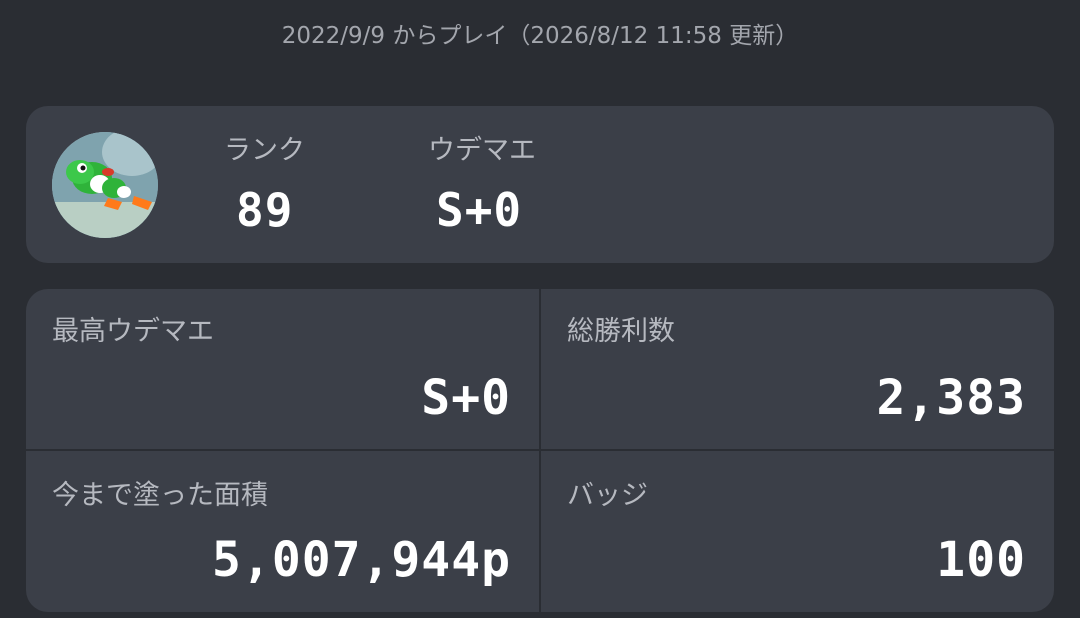 The width and height of the screenshot is (1080, 618). What do you see at coordinates (133, 331) in the screenshot?
I see `max-udemae-label: 最高ウデマエ` at bounding box center [133, 331].